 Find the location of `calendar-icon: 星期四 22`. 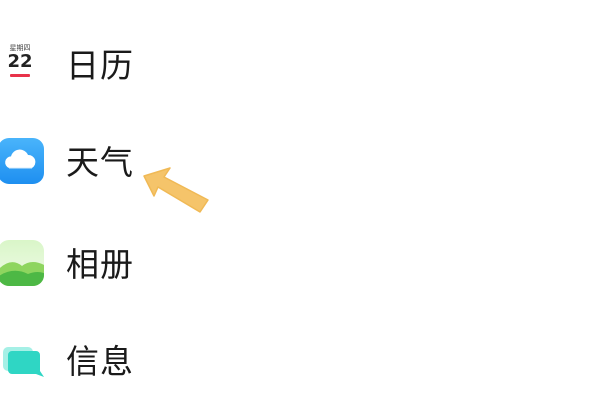

calendar-icon: 星期四 22 is located at coordinates (20, 64).